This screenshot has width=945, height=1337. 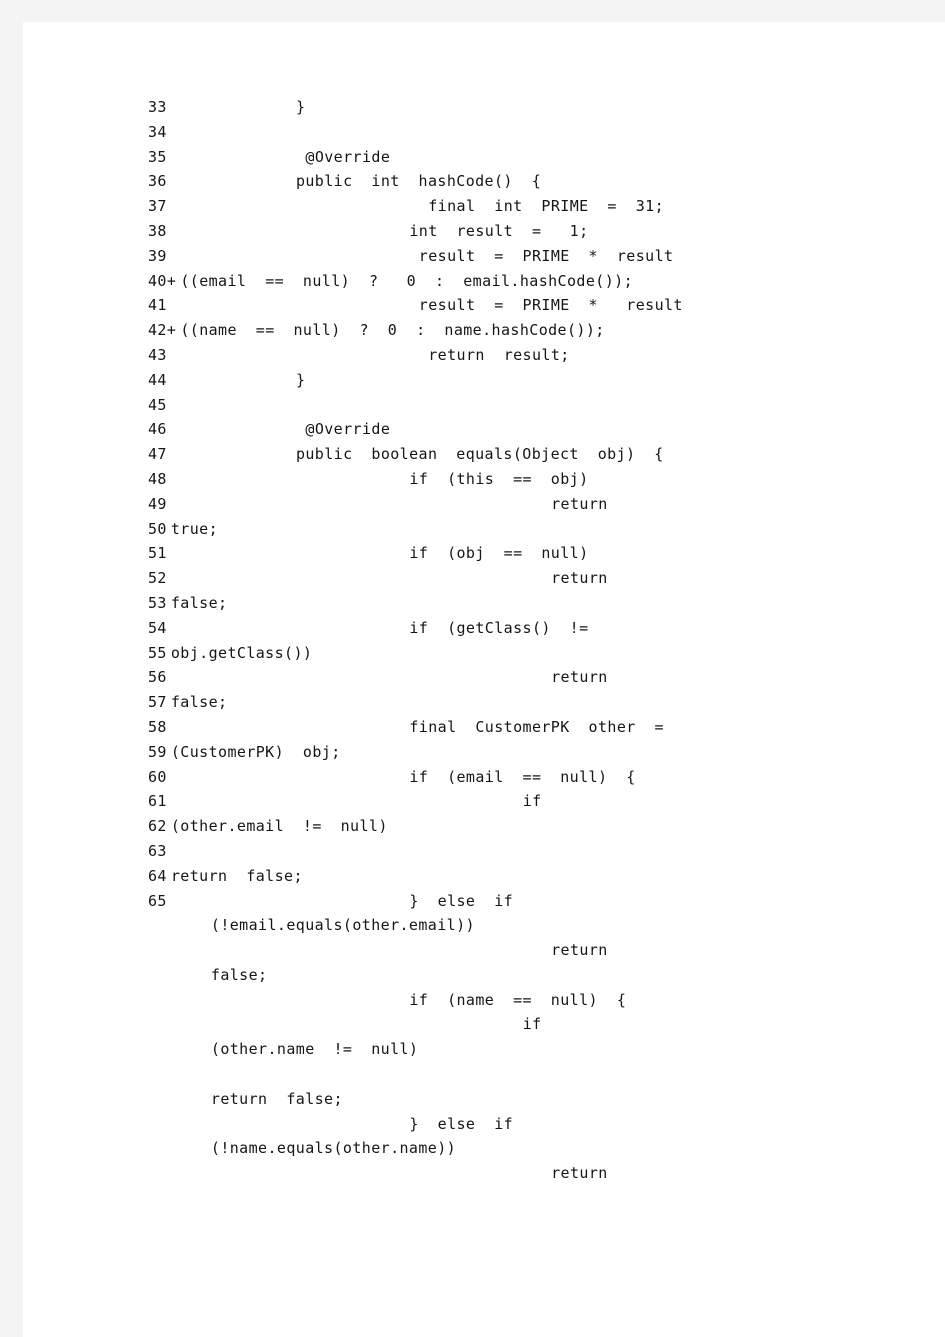 I want to click on code-text: if (obj == null), so click(x=499, y=553).